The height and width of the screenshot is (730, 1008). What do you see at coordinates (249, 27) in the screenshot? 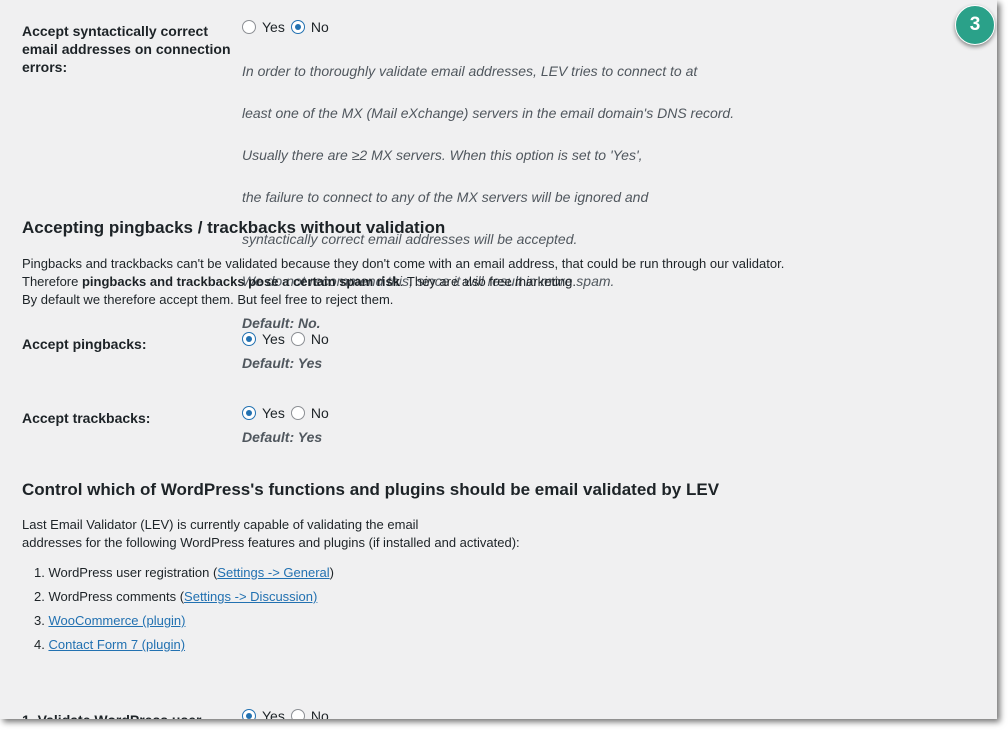
I see `mx-option-yes-radio` at bounding box center [249, 27].